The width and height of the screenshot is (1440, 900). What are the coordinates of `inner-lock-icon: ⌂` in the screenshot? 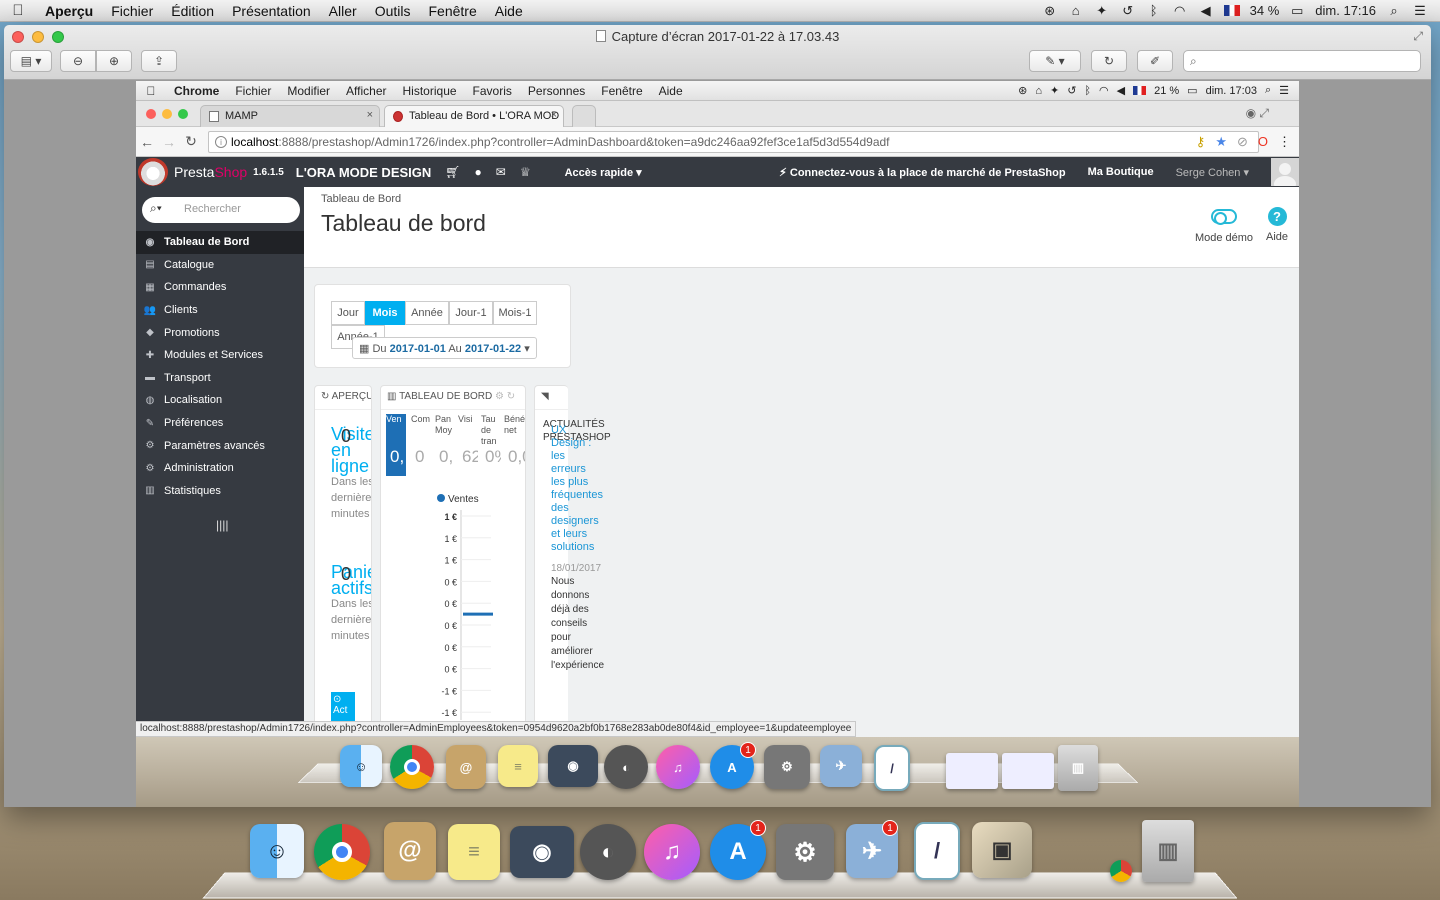 It's located at (1038, 91).